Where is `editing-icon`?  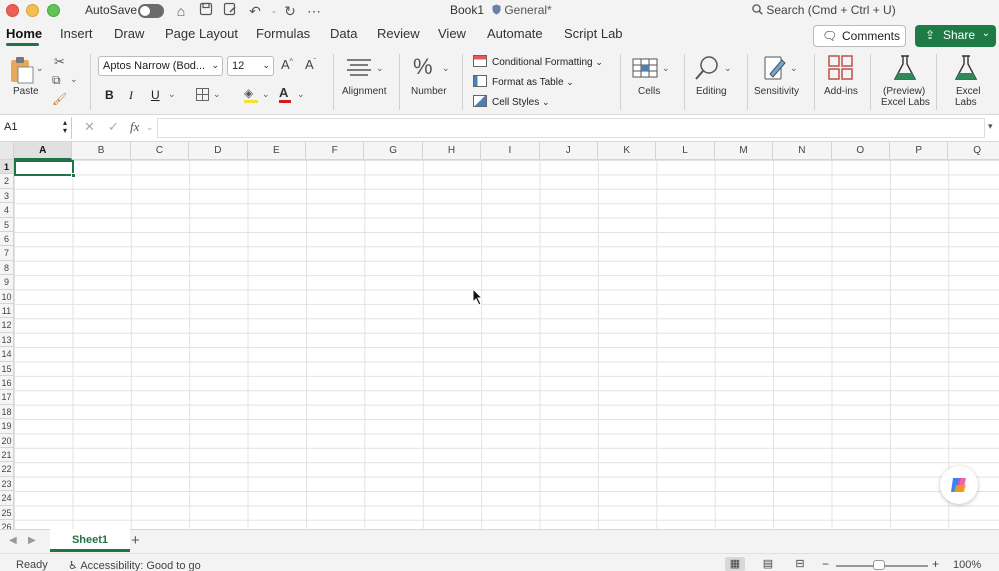 editing-icon is located at coordinates (708, 69).